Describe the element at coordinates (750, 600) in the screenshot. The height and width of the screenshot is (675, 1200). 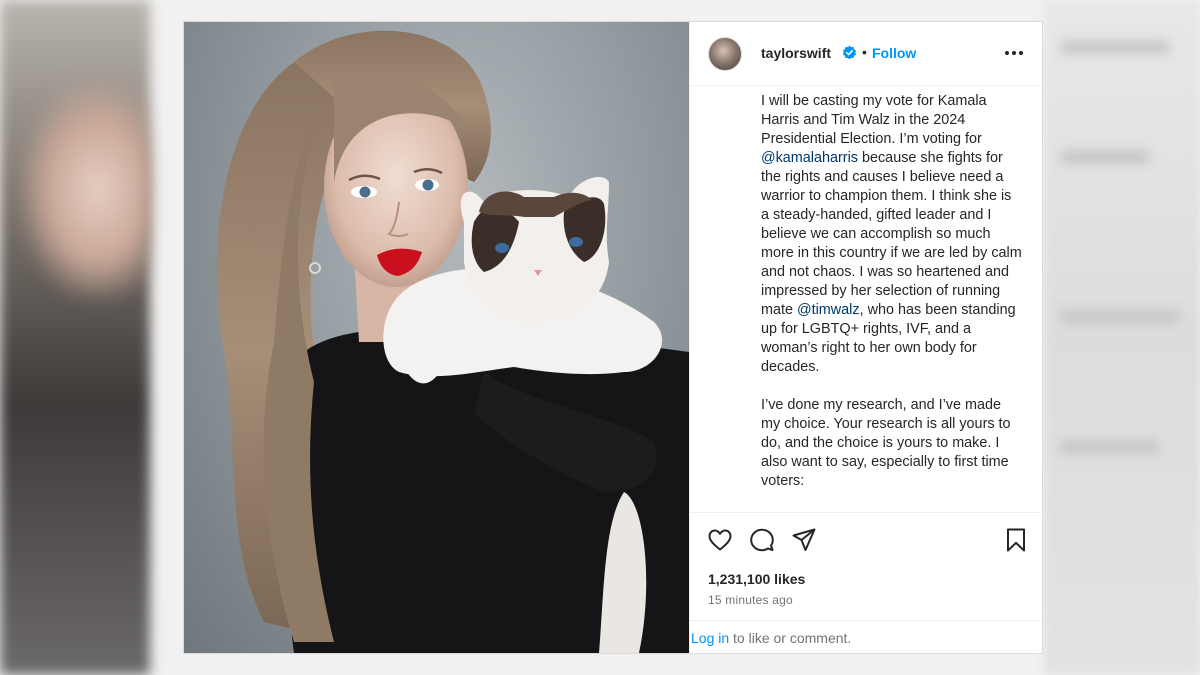
I see `post-timestamp: 15 minutes ago` at that location.